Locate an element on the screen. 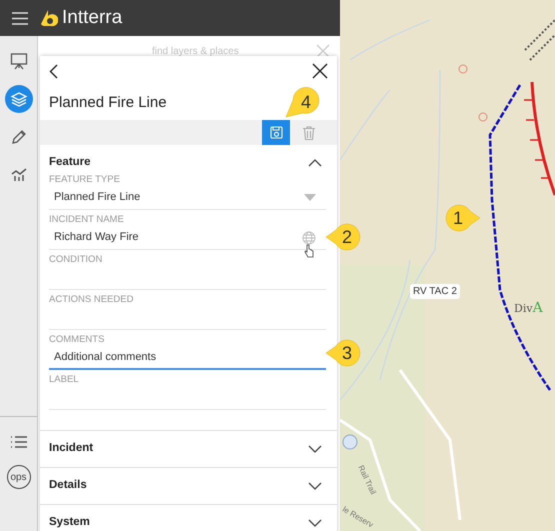 The image size is (555, 531). input-field: Richard Way Fire is located at coordinates (187, 238).